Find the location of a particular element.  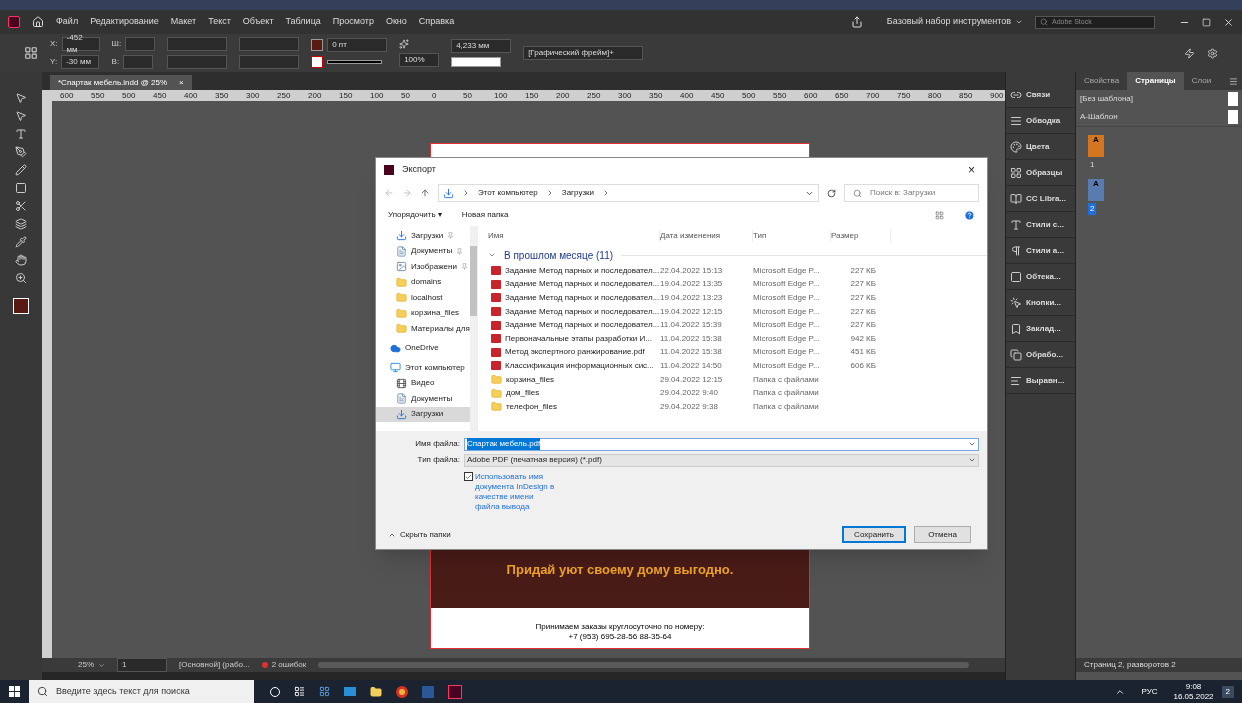

menu-item: Макет is located at coordinates (183, 22).